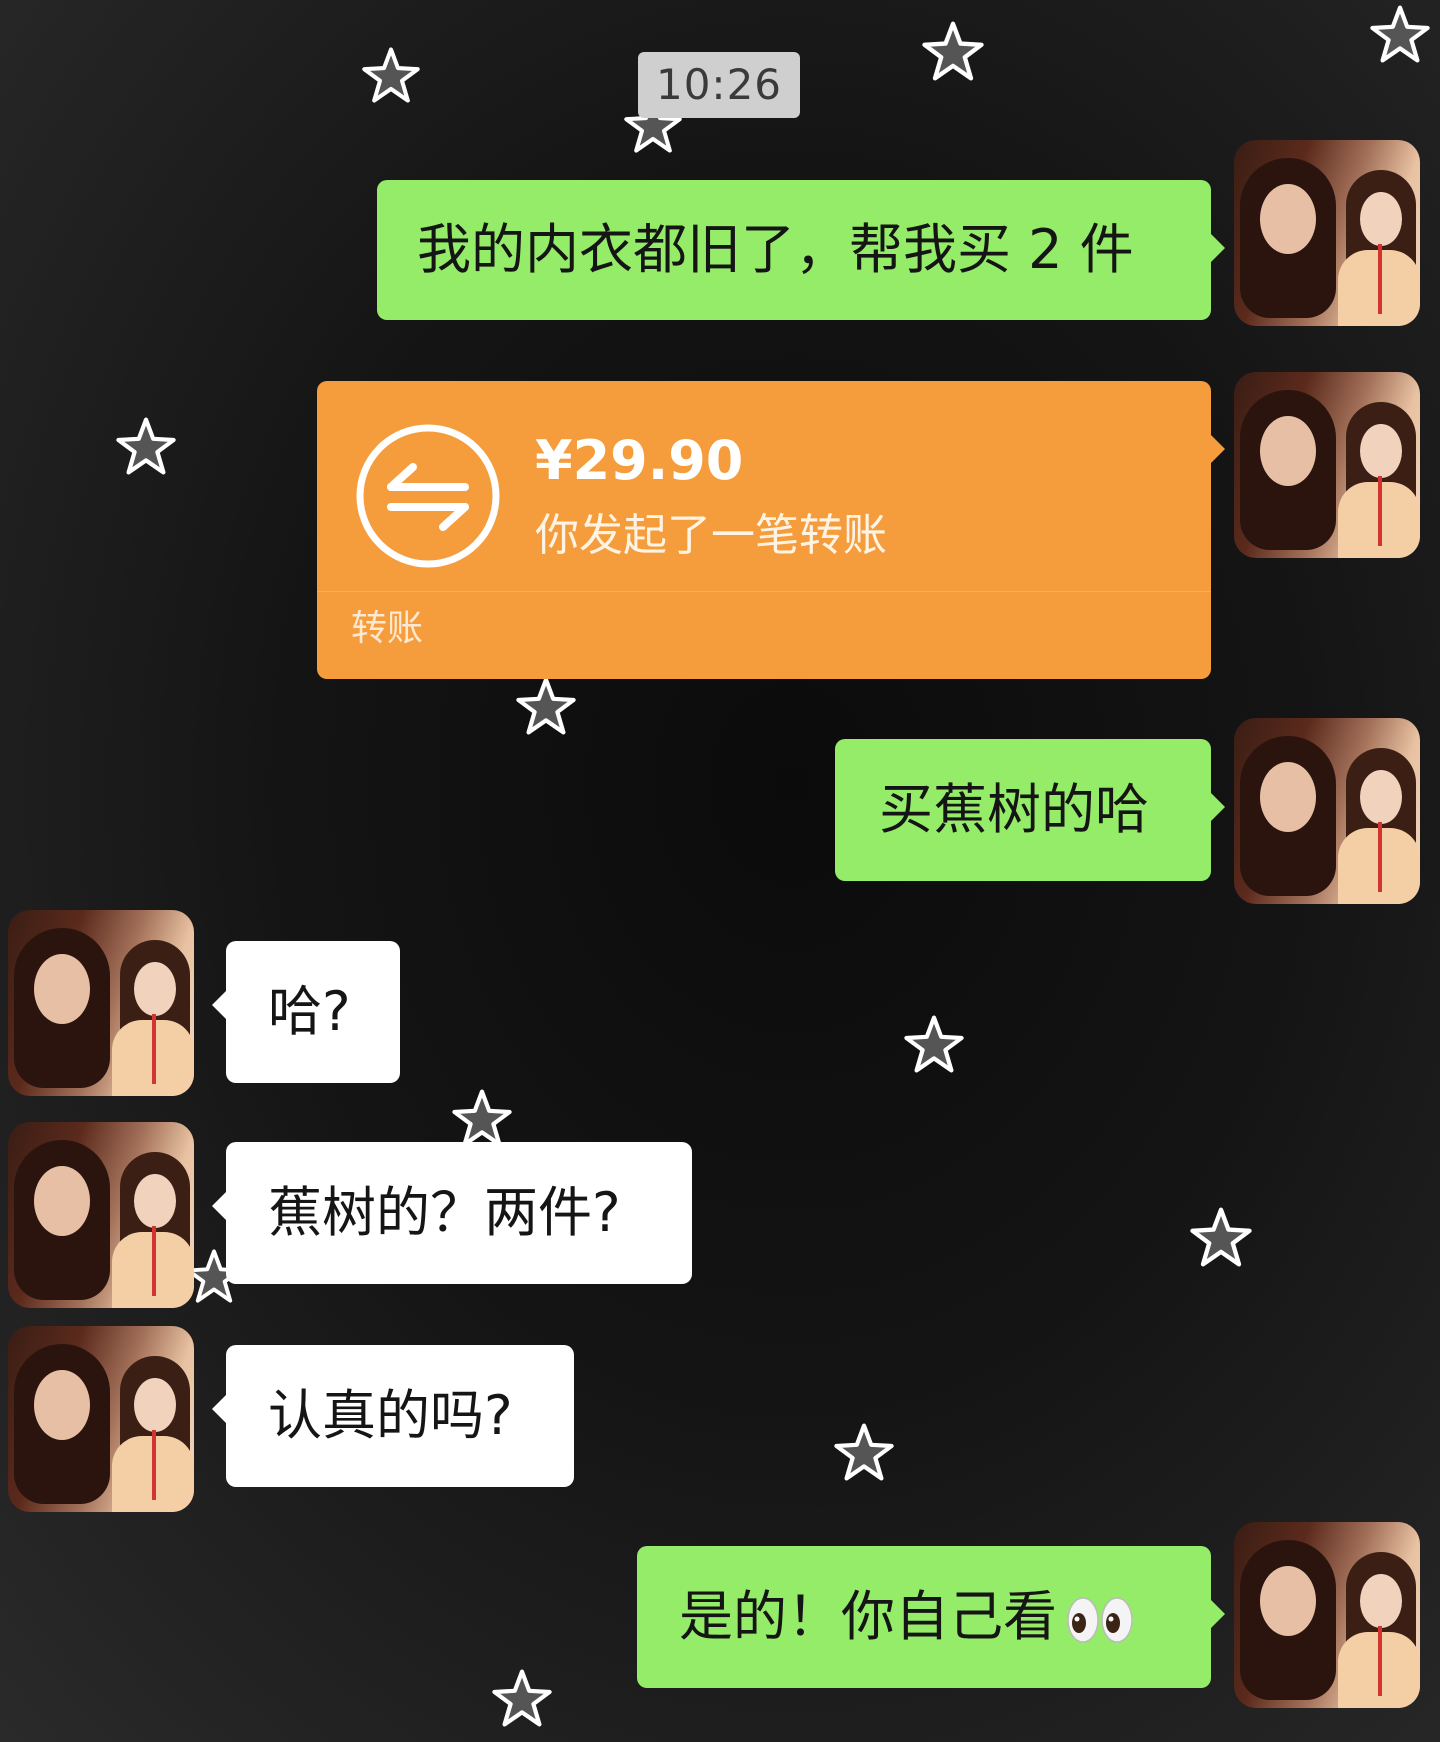 This screenshot has width=1440, height=1742. Describe the element at coordinates (764, 591) in the screenshot. I see `transfer-divider` at that location.